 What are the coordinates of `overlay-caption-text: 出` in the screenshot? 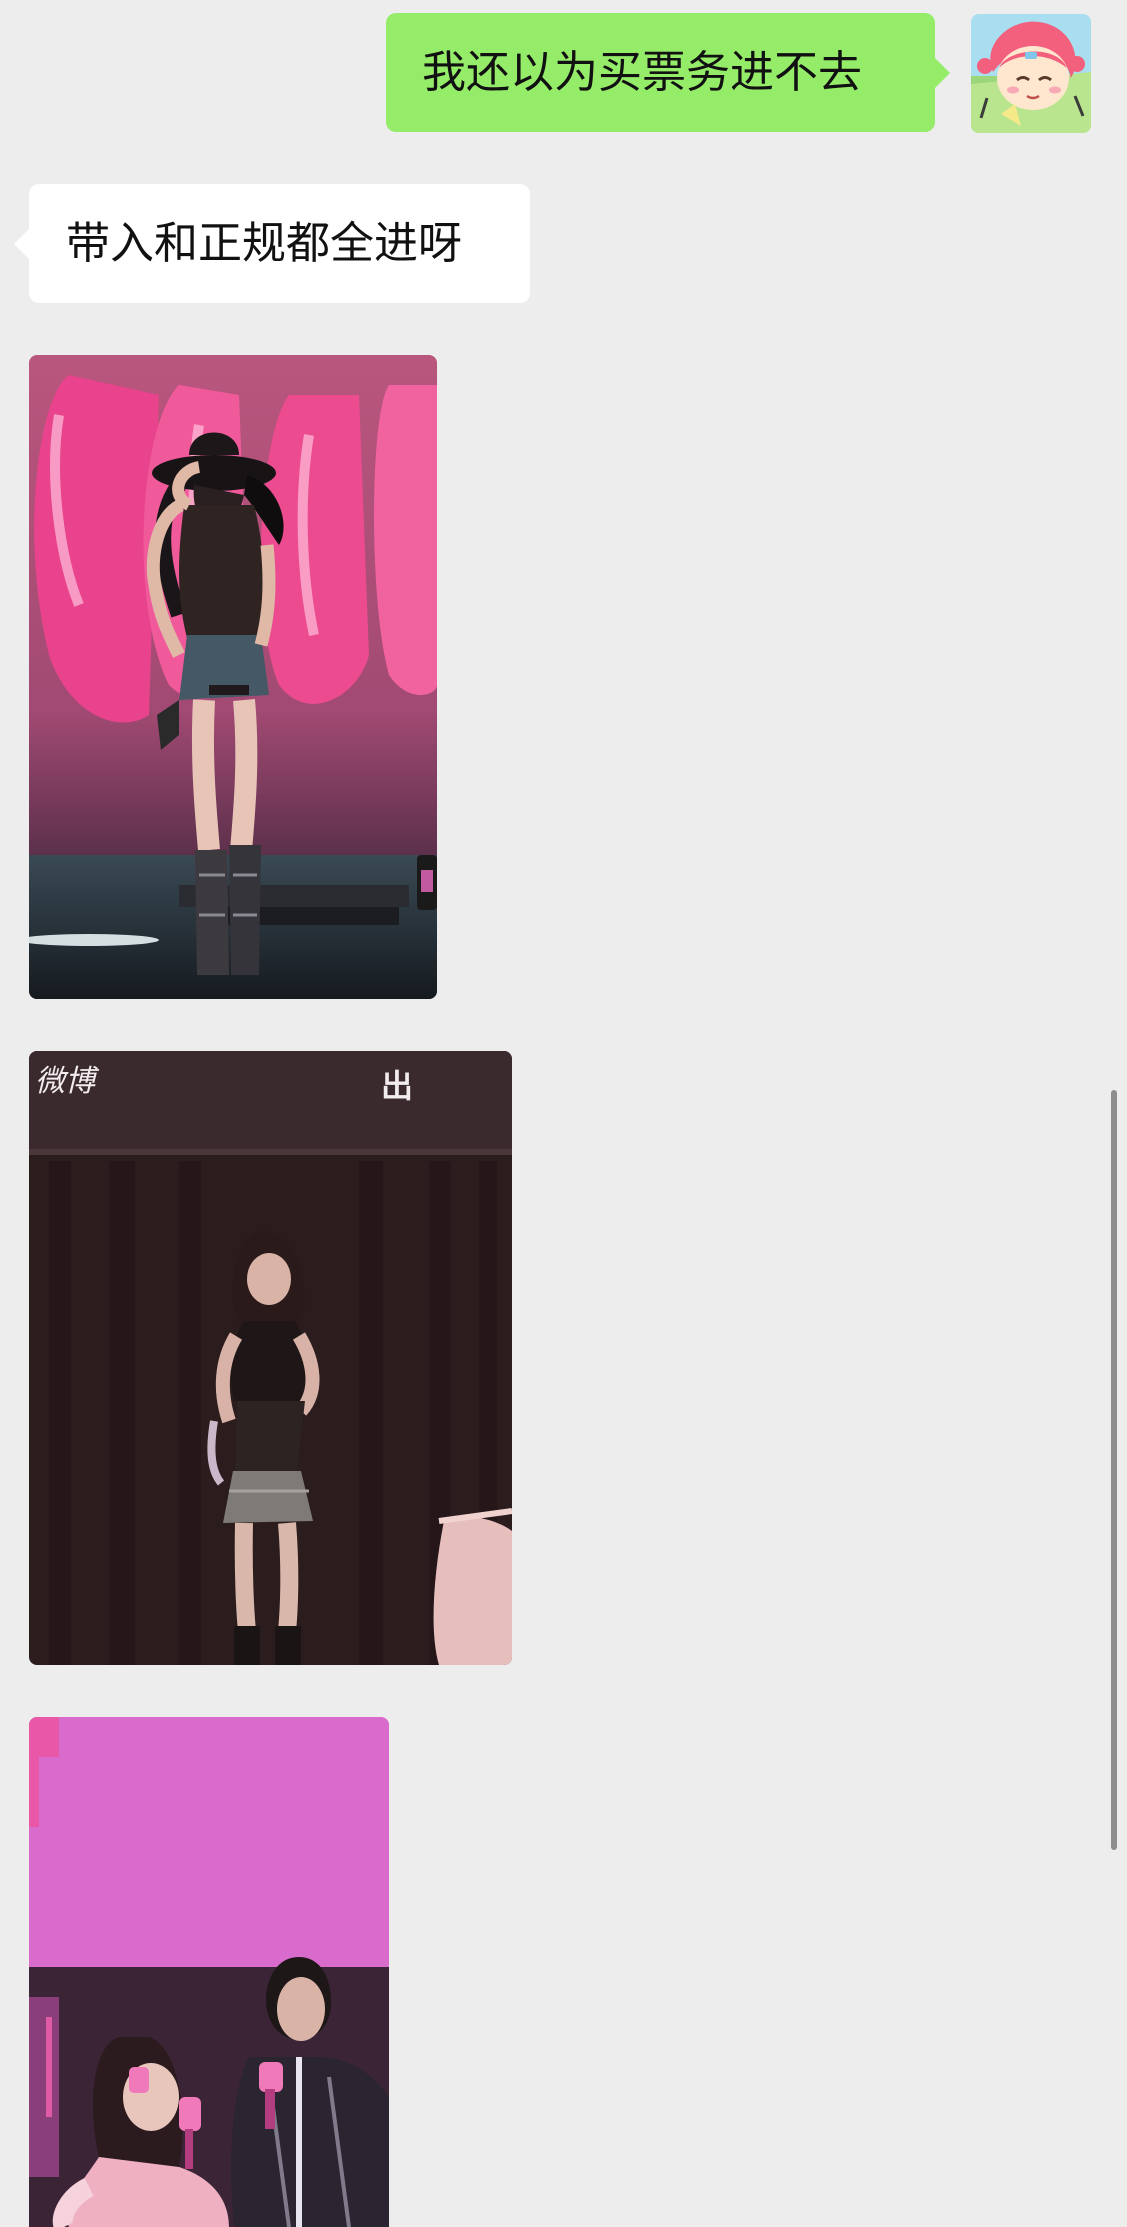 It's located at (397, 1086).